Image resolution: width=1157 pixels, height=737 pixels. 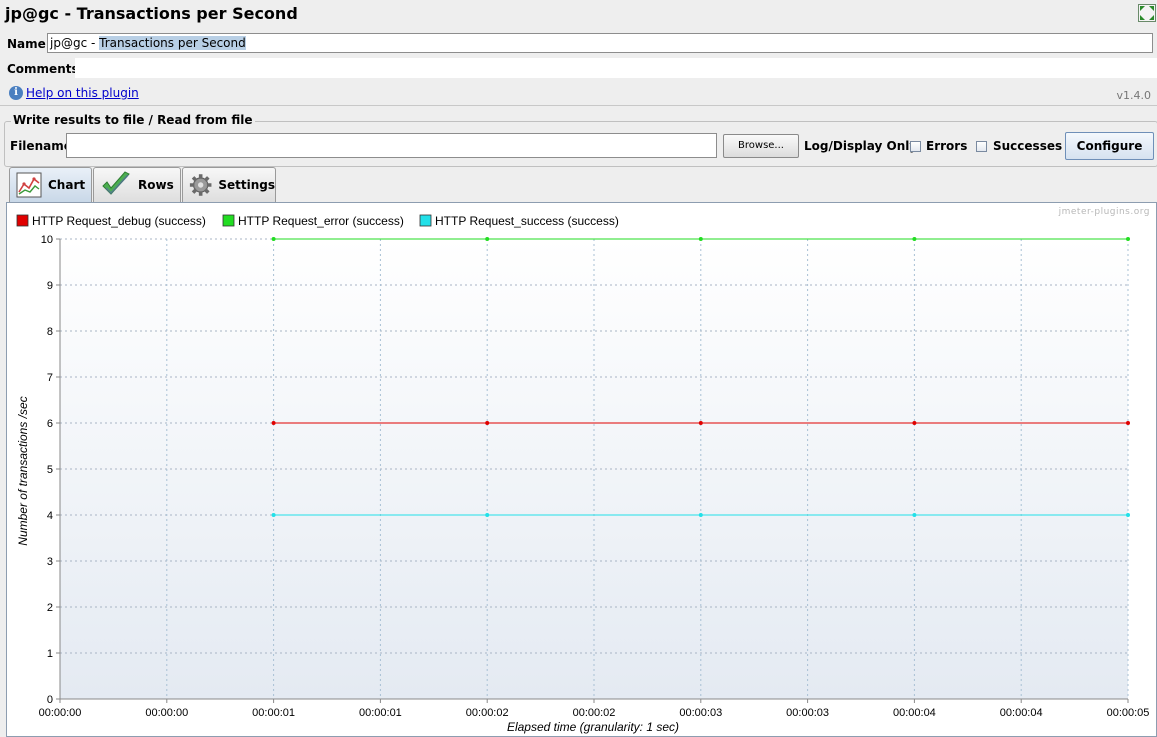 I want to click on y-tick-label: 10, so click(x=47, y=240).